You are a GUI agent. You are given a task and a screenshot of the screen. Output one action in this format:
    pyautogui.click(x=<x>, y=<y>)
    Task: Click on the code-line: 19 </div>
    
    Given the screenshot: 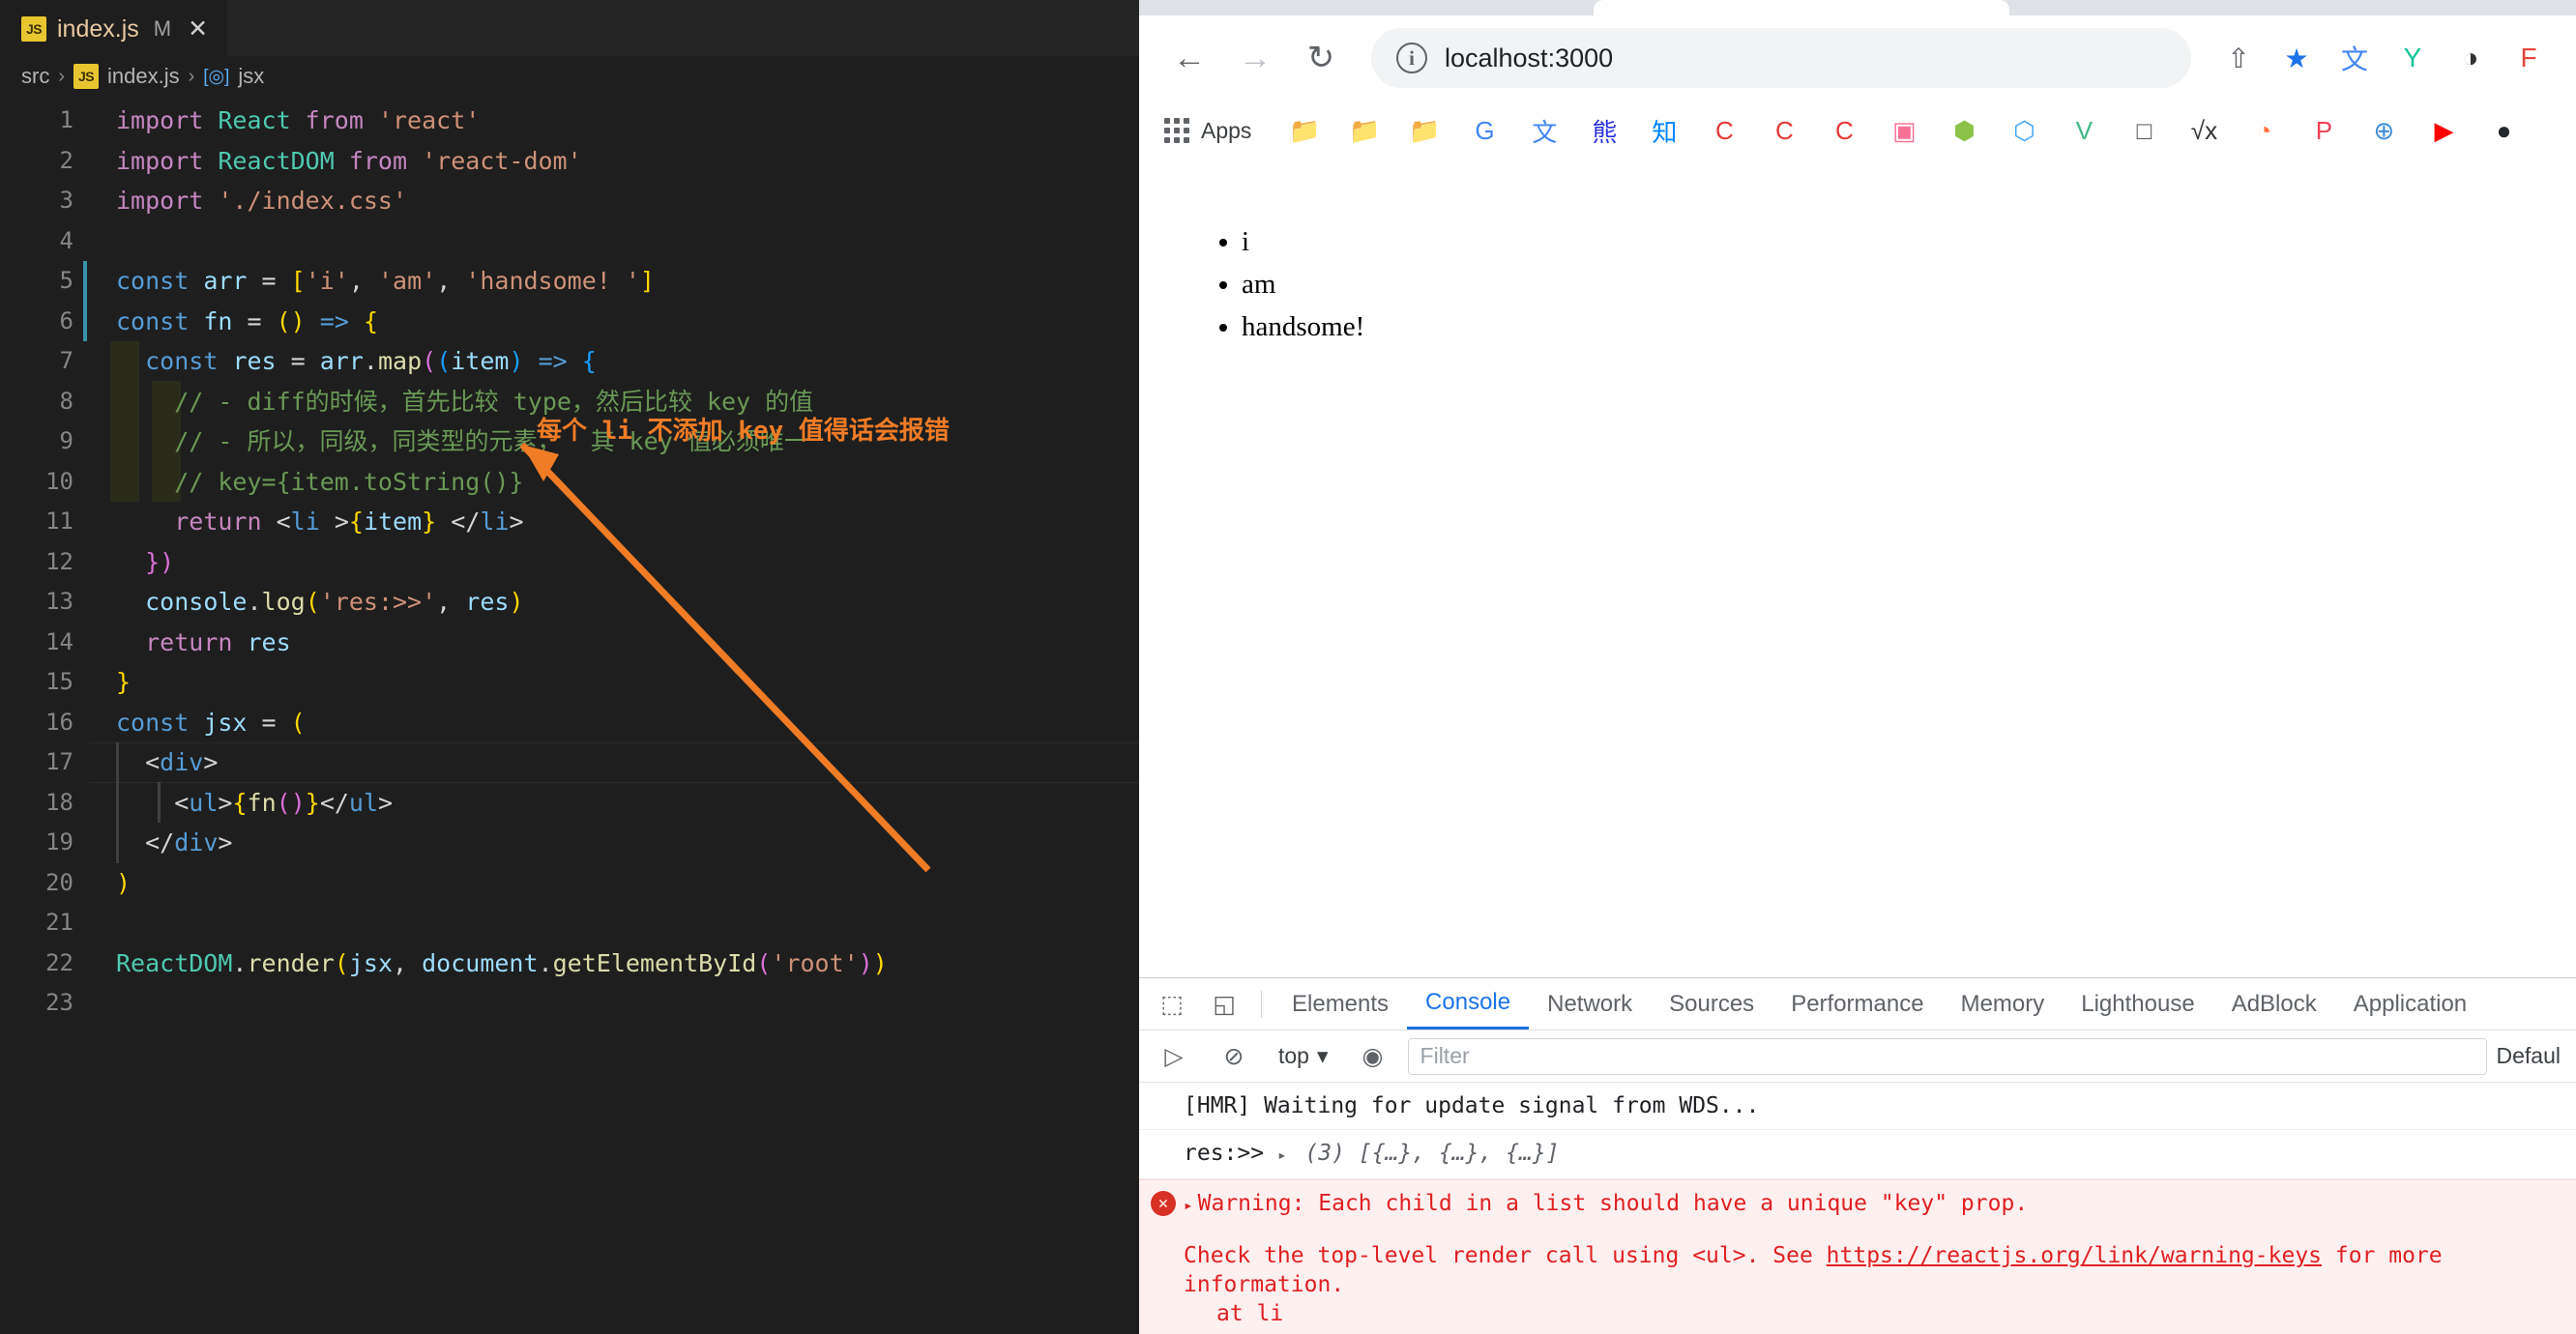 What is the action you would take?
    pyautogui.click(x=569, y=843)
    